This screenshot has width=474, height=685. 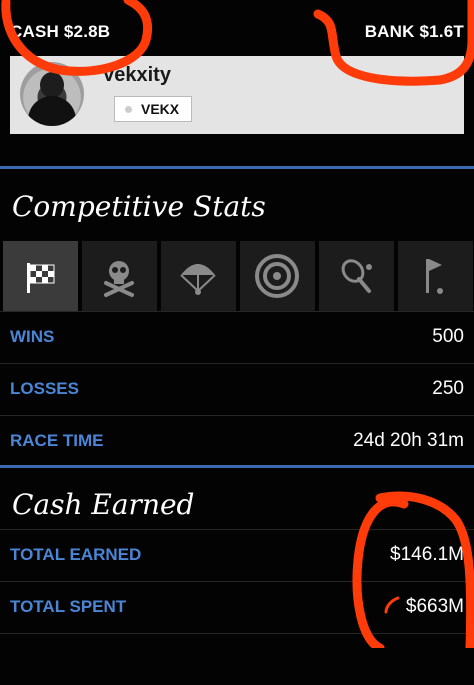 I want to click on cash-balance: CASH $2.8B, so click(x=60, y=31).